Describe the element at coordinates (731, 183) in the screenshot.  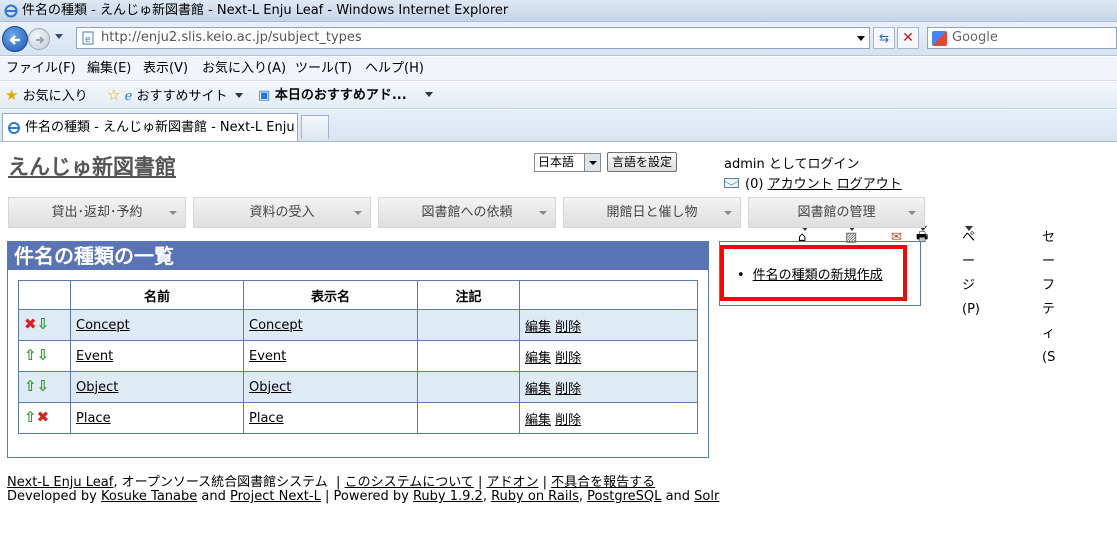
I see `mail-icon` at that location.